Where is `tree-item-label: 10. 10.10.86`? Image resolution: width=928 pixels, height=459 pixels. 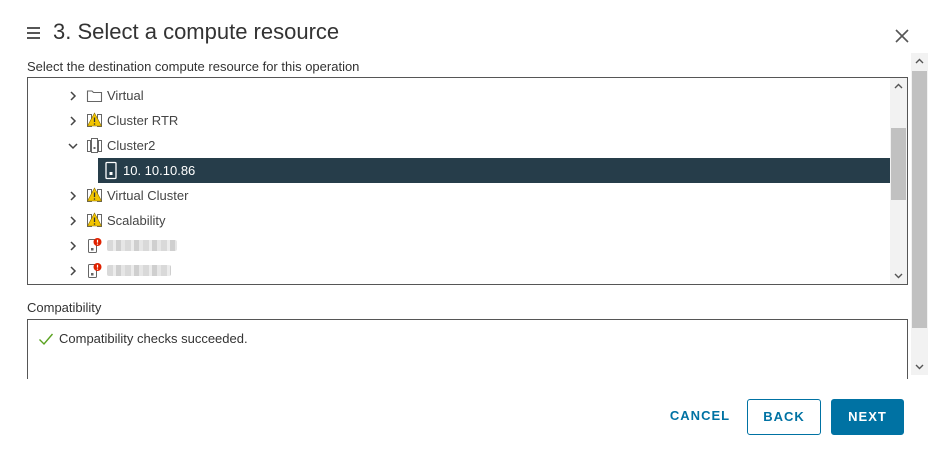
tree-item-label: 10. 10.10.86 is located at coordinates (159, 170).